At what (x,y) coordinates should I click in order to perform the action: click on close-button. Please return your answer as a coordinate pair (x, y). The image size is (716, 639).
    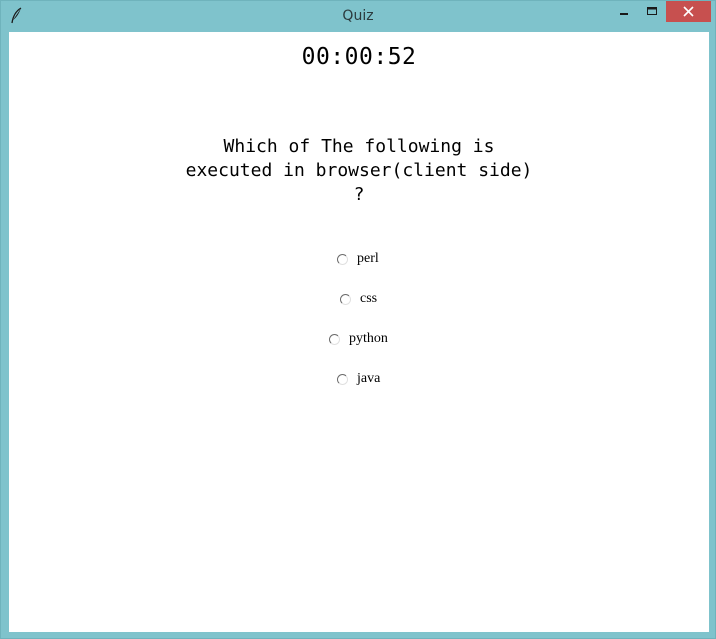
    Looking at the image, I should click on (688, 11).